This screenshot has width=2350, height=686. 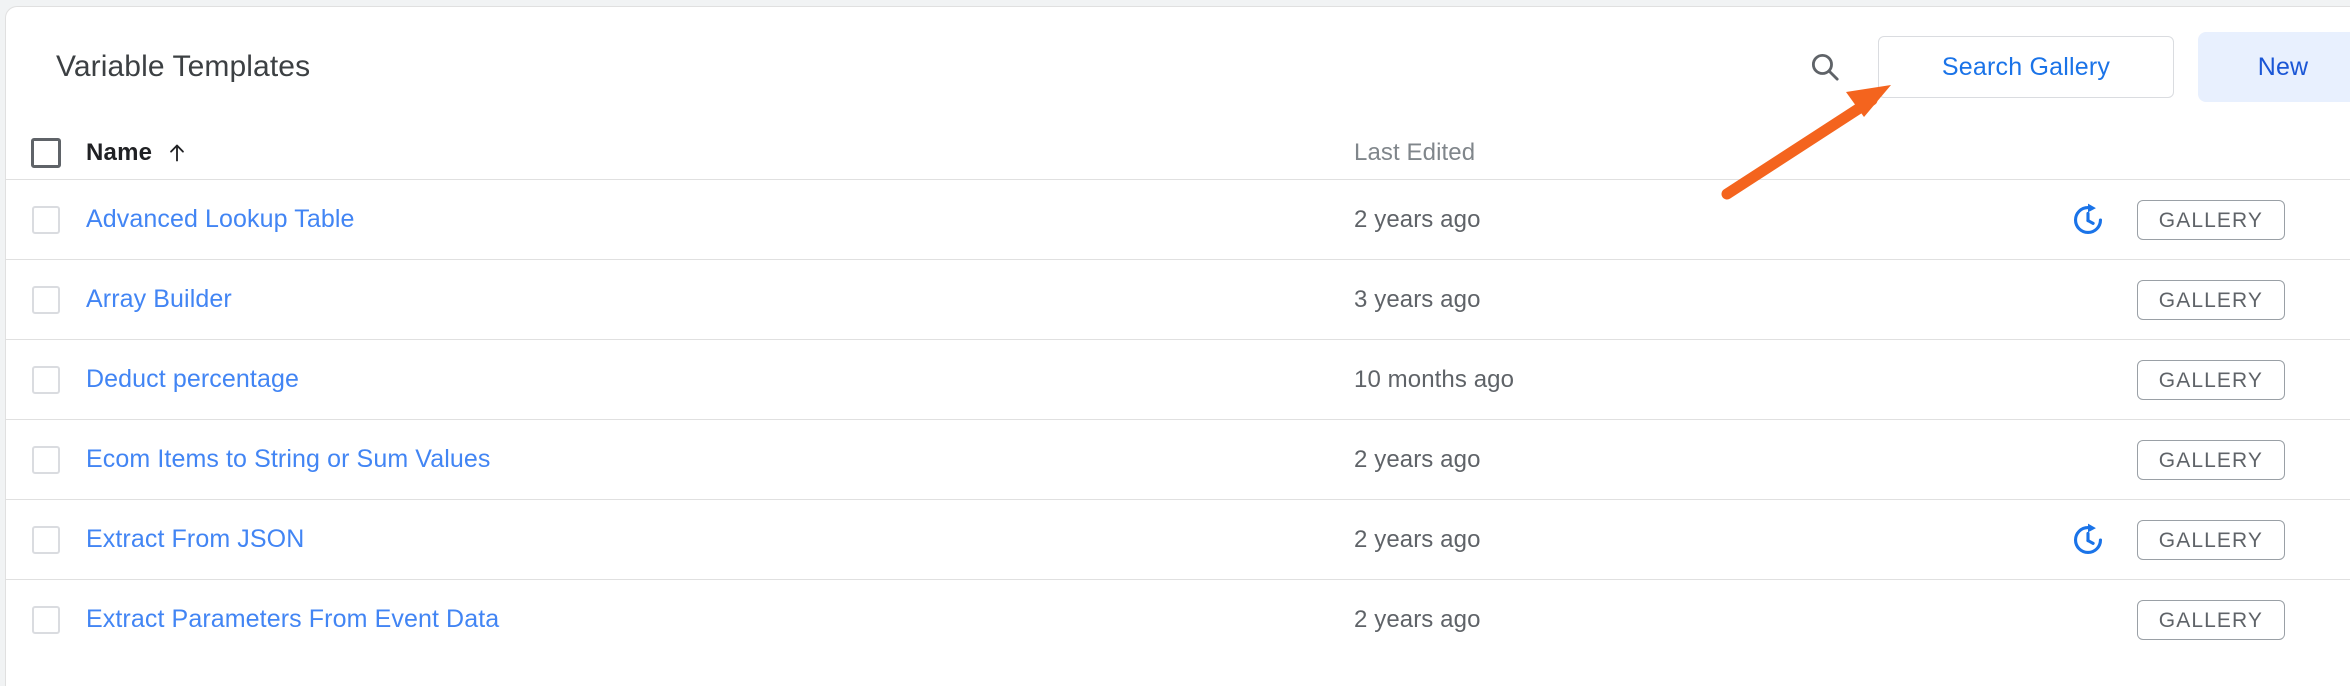 What do you see at coordinates (1417, 299) in the screenshot?
I see `row-last-edited: 3 years ago` at bounding box center [1417, 299].